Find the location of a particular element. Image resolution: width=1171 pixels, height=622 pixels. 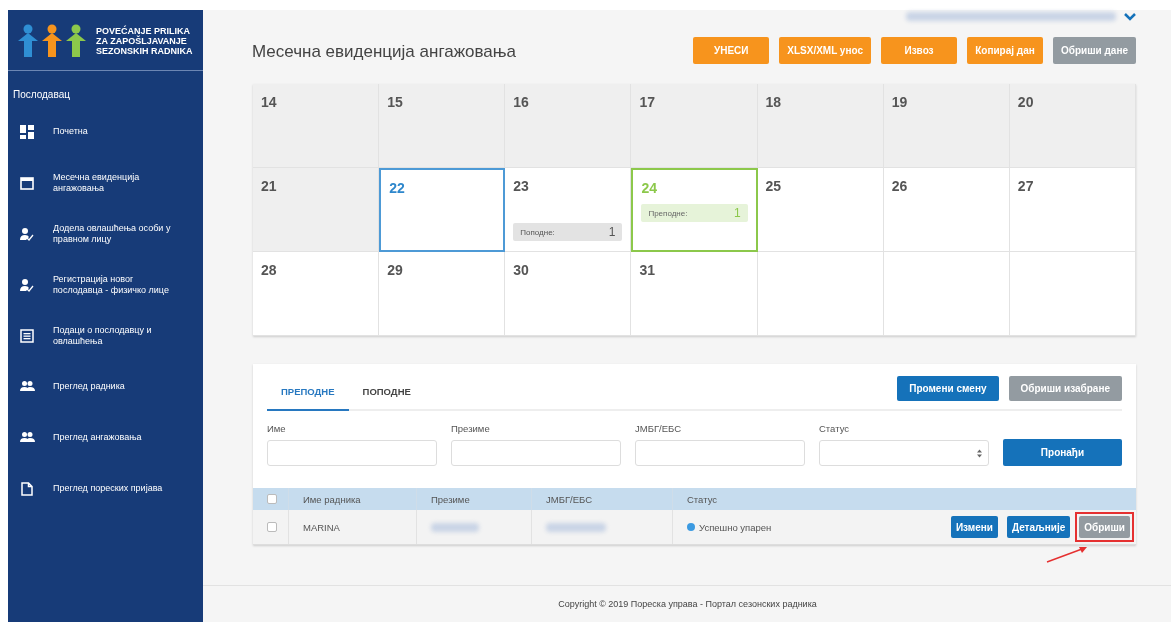

column-header: Име радника is located at coordinates (332, 499).